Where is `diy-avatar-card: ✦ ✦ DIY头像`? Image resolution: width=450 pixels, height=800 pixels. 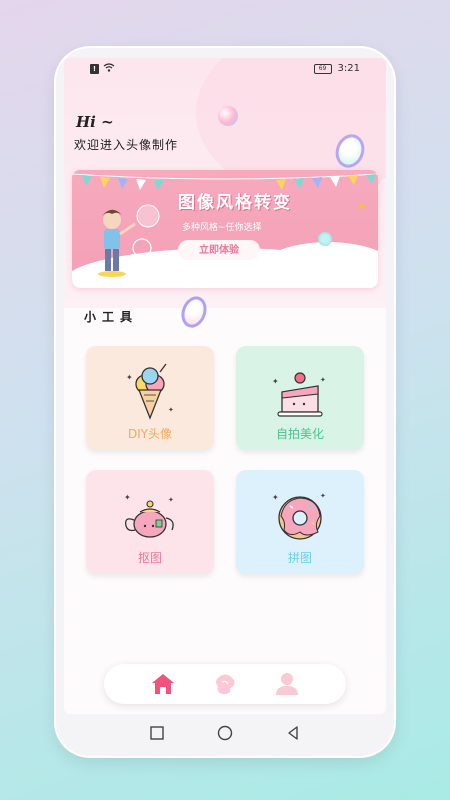 diy-avatar-card: ✦ ✦ DIY头像 is located at coordinates (150, 398).